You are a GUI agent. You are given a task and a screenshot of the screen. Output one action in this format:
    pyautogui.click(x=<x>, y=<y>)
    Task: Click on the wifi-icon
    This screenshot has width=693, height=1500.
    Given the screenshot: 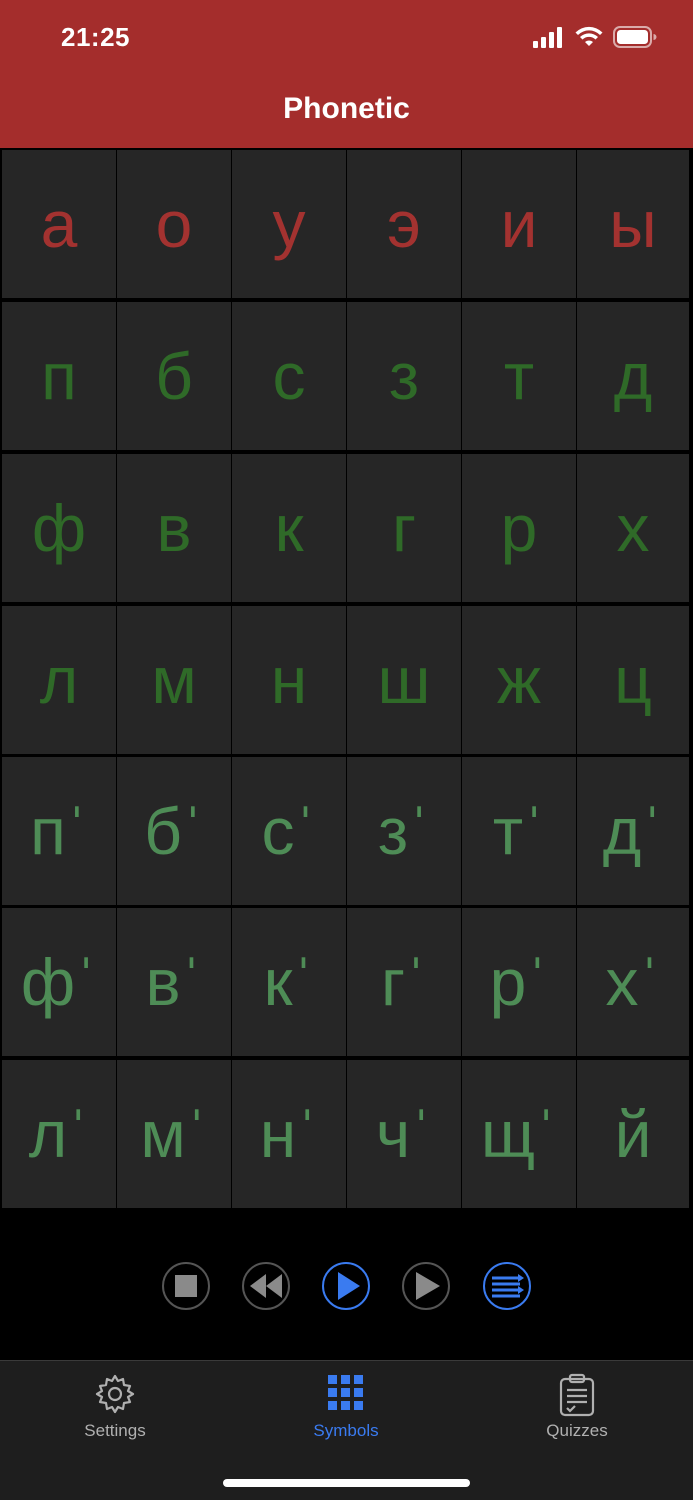 What is the action you would take?
    pyautogui.click(x=589, y=39)
    